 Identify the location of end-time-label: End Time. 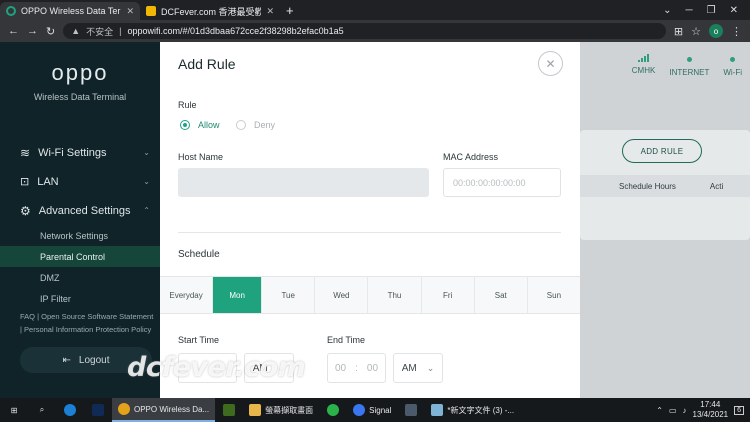
(346, 340).